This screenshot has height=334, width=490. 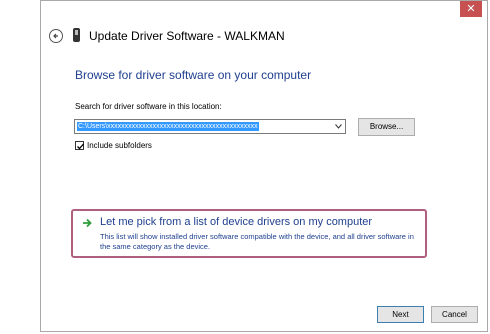 What do you see at coordinates (119, 145) in the screenshot?
I see `include-subfolders-label: Include subfolders` at bounding box center [119, 145].